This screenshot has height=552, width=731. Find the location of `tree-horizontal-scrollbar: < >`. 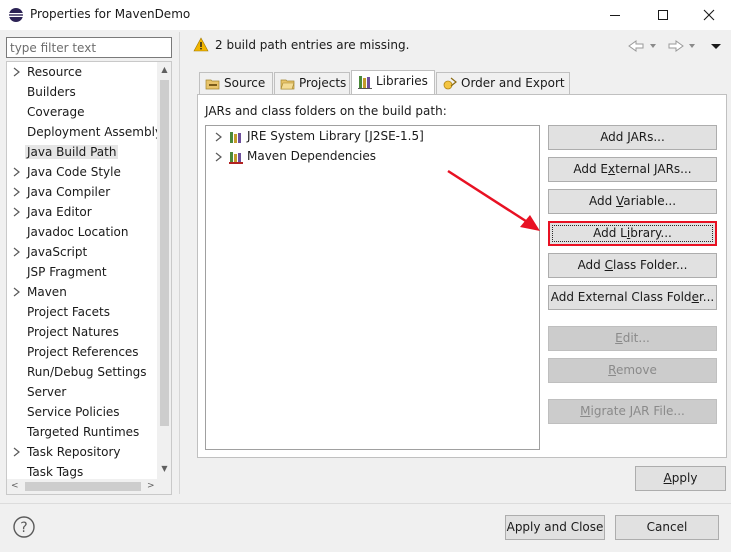

tree-horizontal-scrollbar: < > is located at coordinates (89, 486).